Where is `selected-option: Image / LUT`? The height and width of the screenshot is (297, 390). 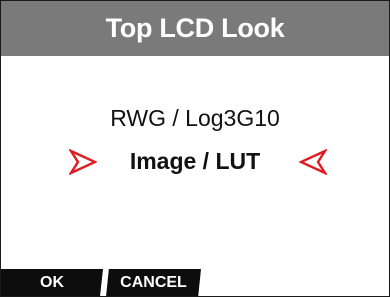
selected-option: Image / LUT is located at coordinates (195, 161).